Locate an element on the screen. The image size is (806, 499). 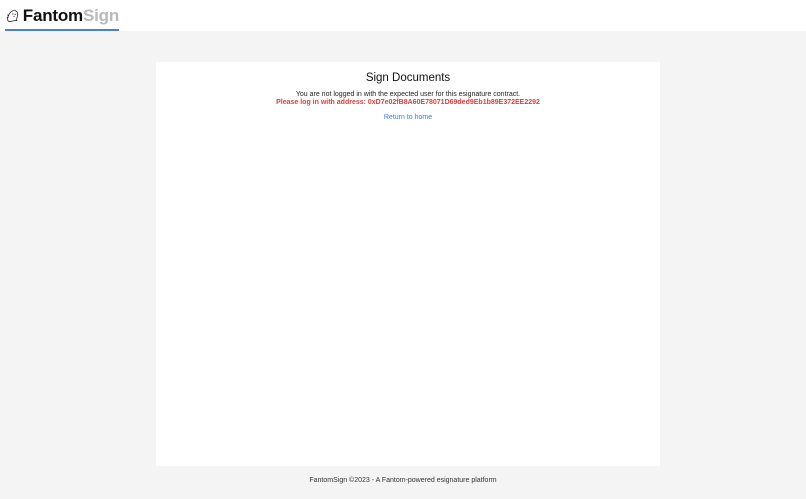
app-header: FantomSign is located at coordinates (403, 15).